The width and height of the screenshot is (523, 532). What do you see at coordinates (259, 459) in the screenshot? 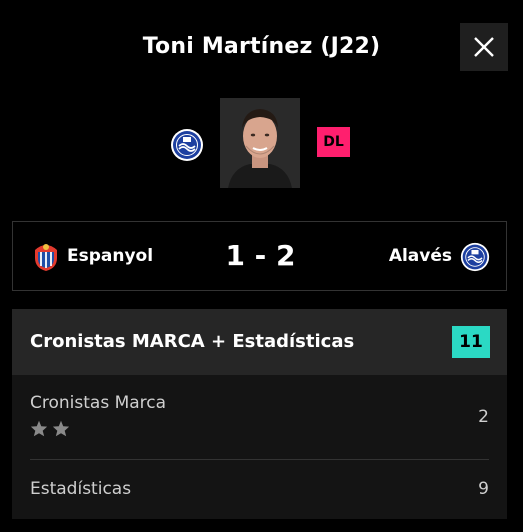
I see `row-divider` at bounding box center [259, 459].